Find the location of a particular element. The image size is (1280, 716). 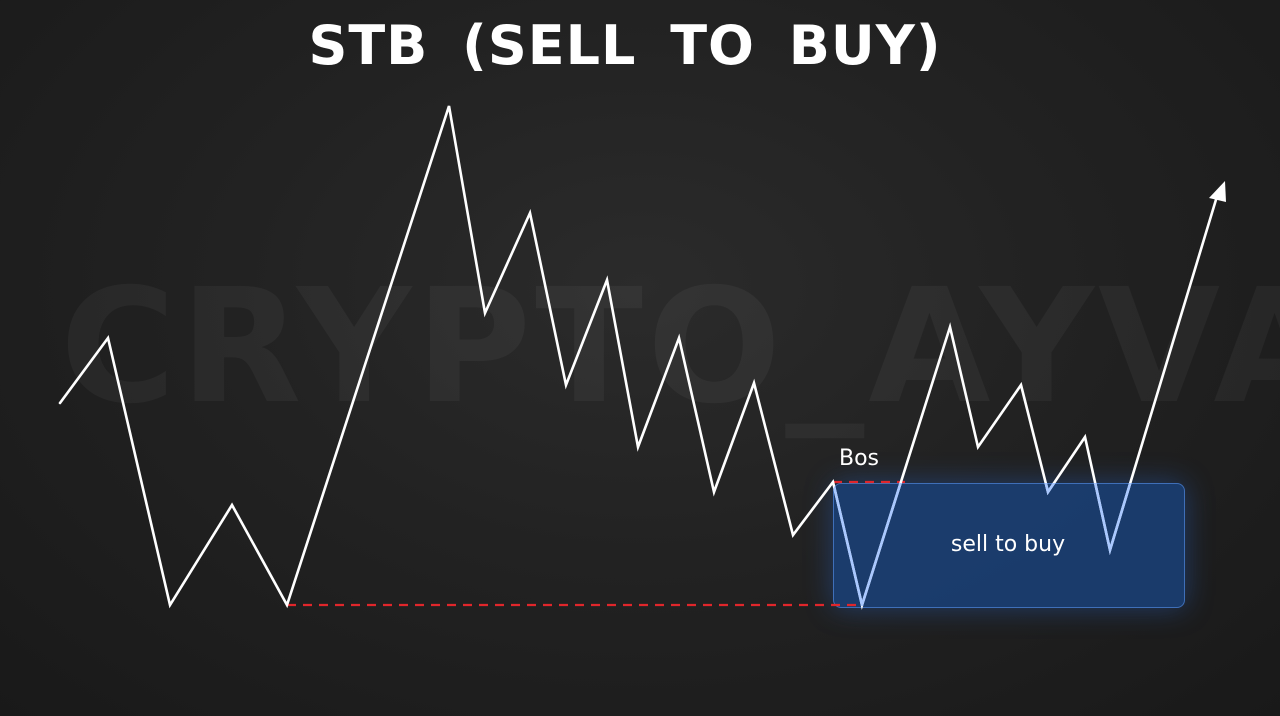

arrow-up-right-icon is located at coordinates (1217, 191).